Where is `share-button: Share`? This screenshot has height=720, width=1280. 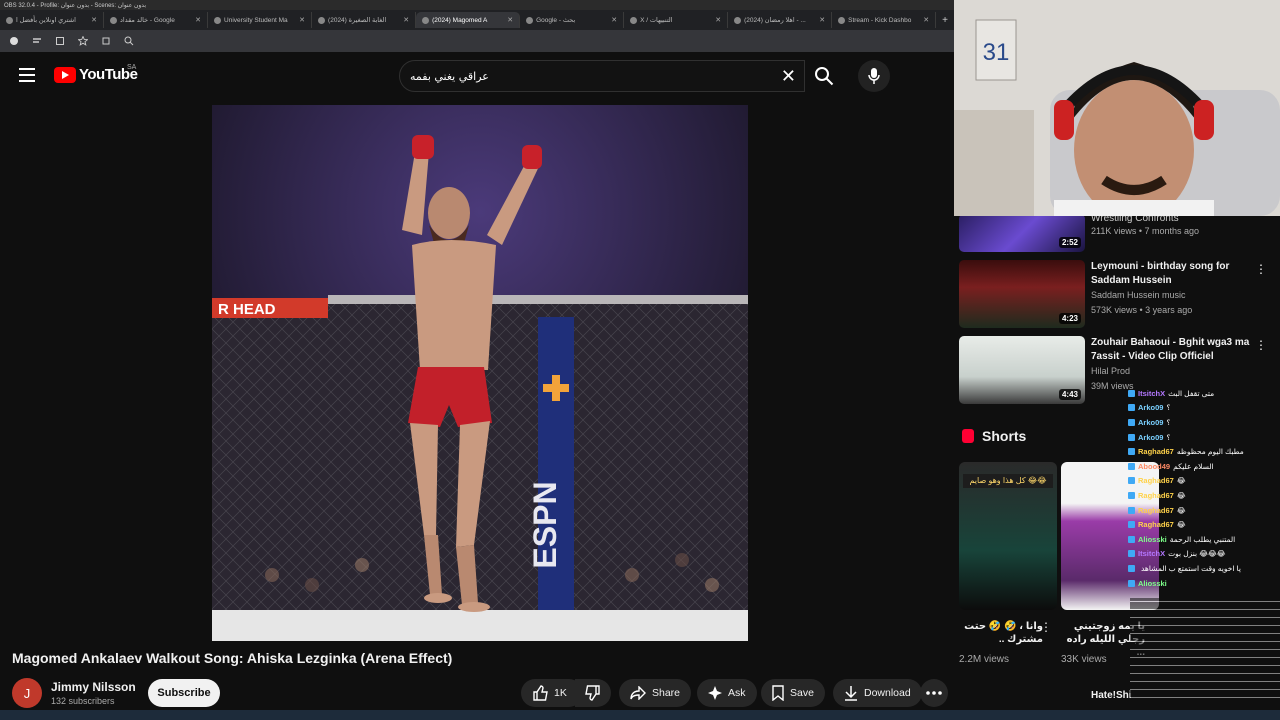 share-button: Share is located at coordinates (655, 693).